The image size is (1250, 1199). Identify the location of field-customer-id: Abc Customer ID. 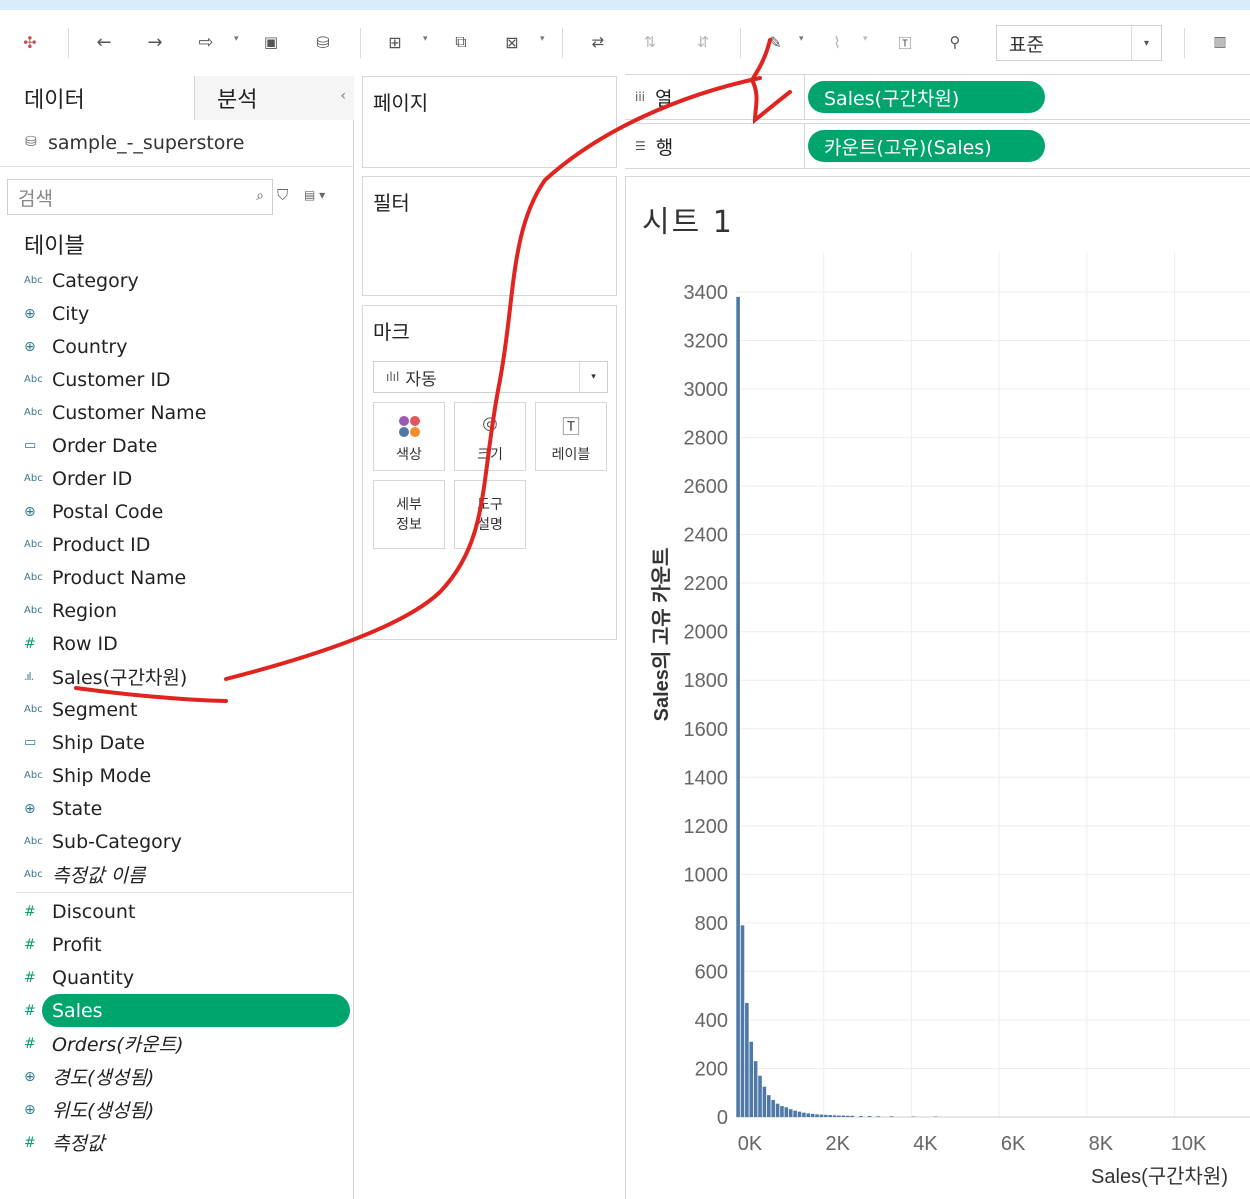
(177, 379).